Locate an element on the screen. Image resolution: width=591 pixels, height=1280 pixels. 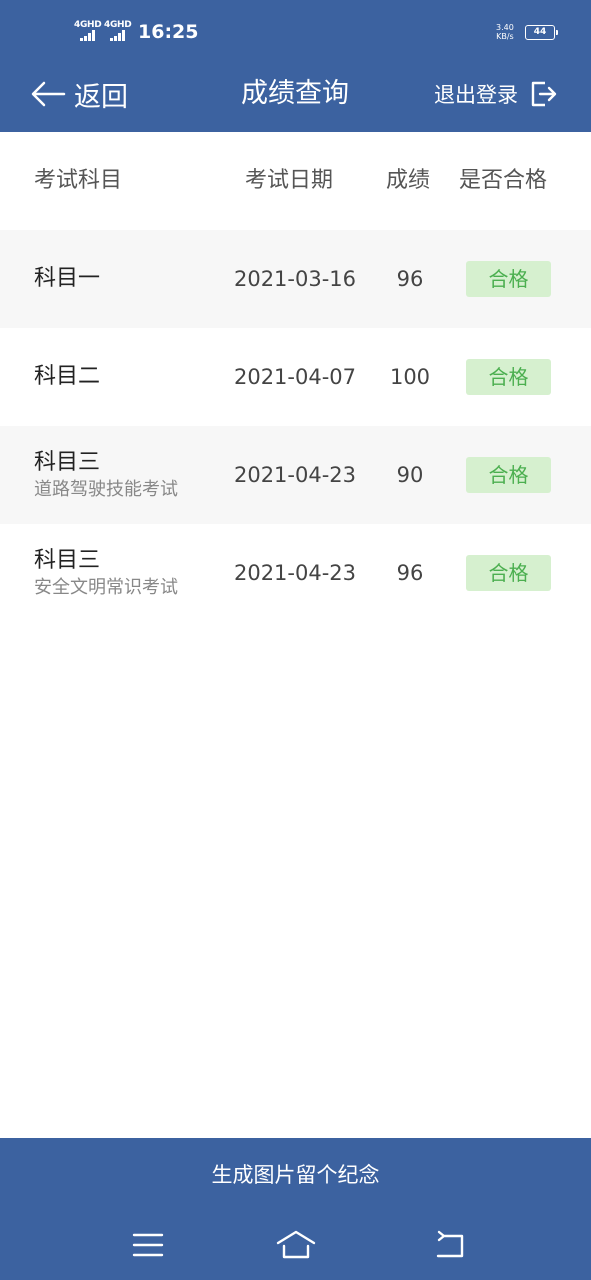
home-icon is located at coordinates (296, 1244).